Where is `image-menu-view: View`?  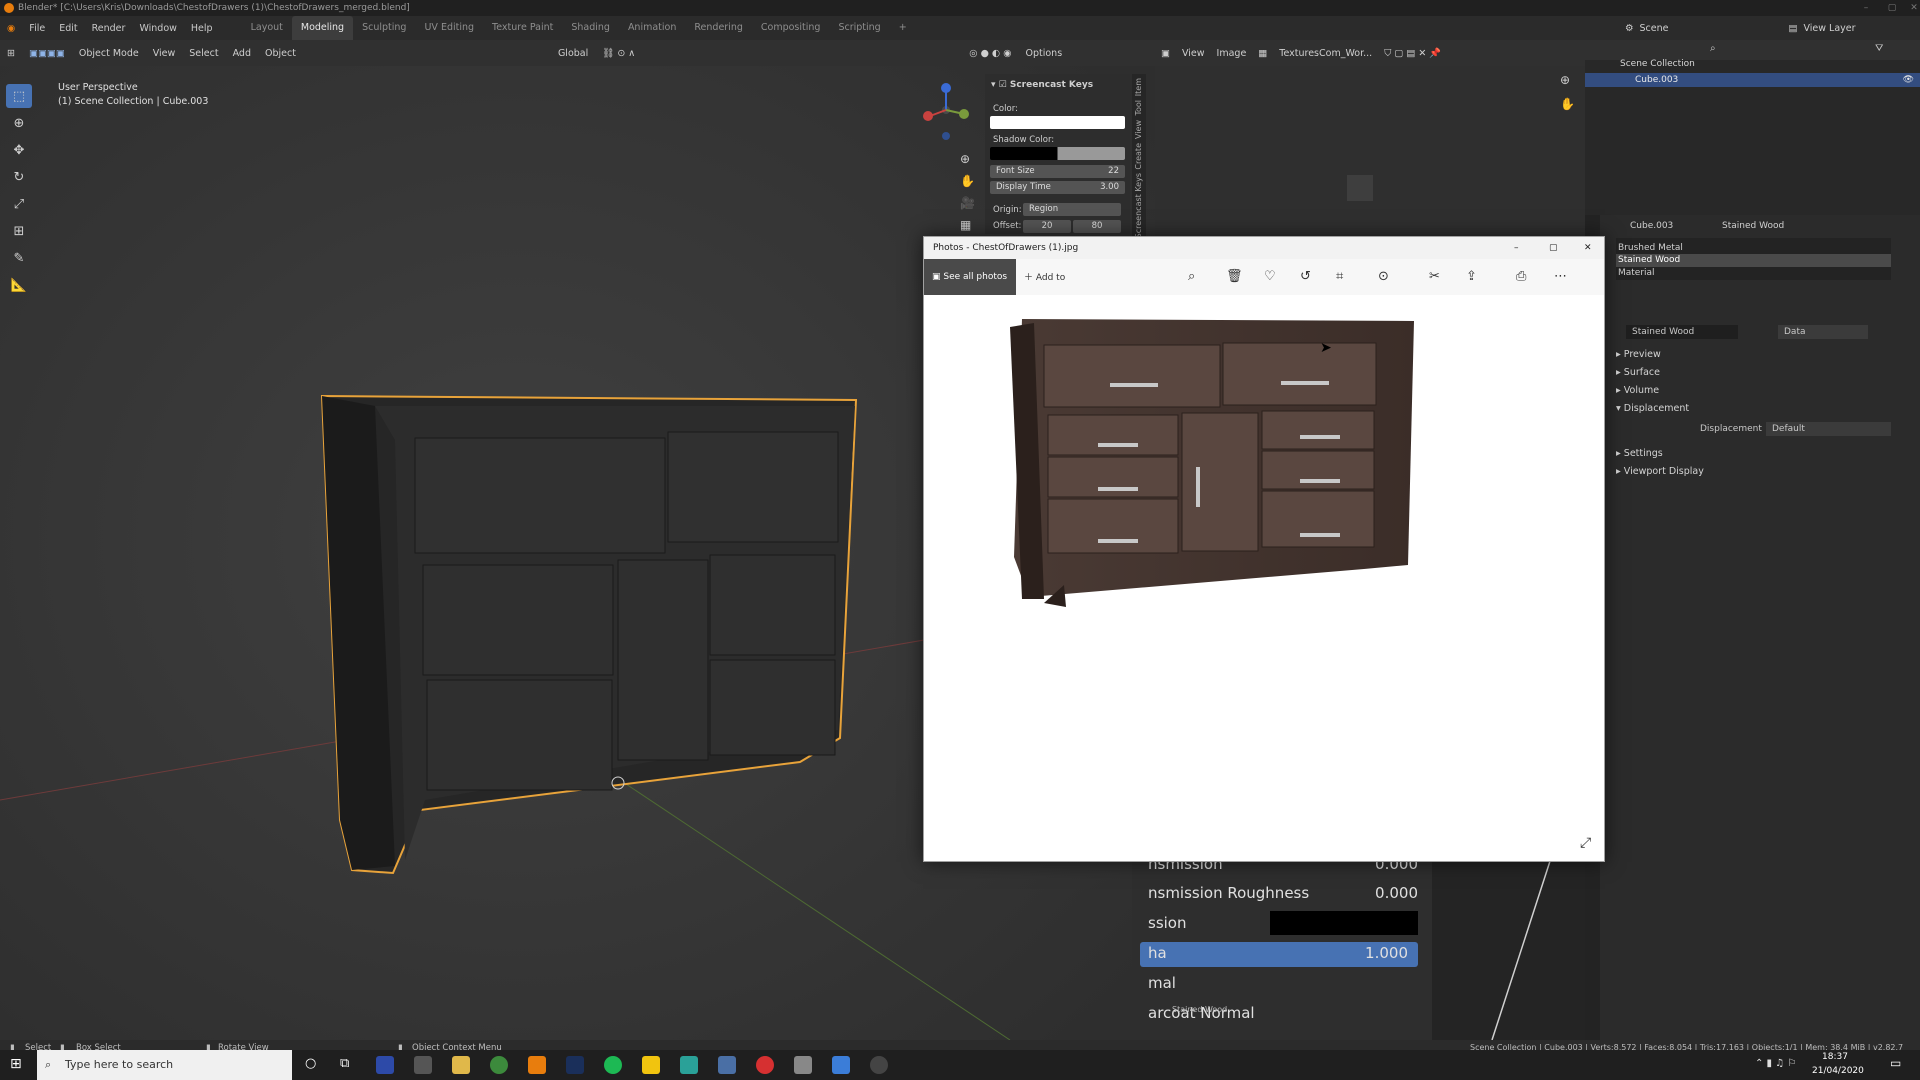 image-menu-view: View is located at coordinates (1193, 53).